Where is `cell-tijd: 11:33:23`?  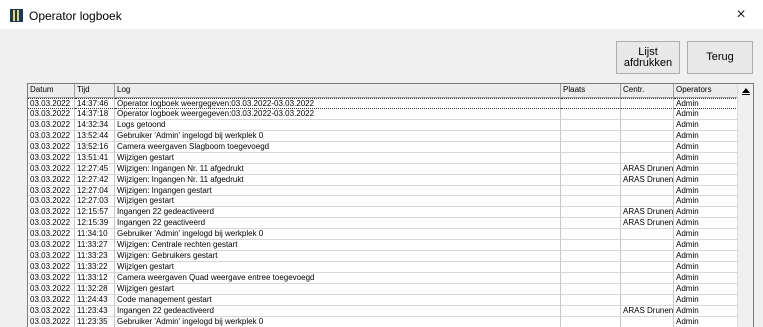
cell-tijd: 11:33:23 is located at coordinates (95, 257).